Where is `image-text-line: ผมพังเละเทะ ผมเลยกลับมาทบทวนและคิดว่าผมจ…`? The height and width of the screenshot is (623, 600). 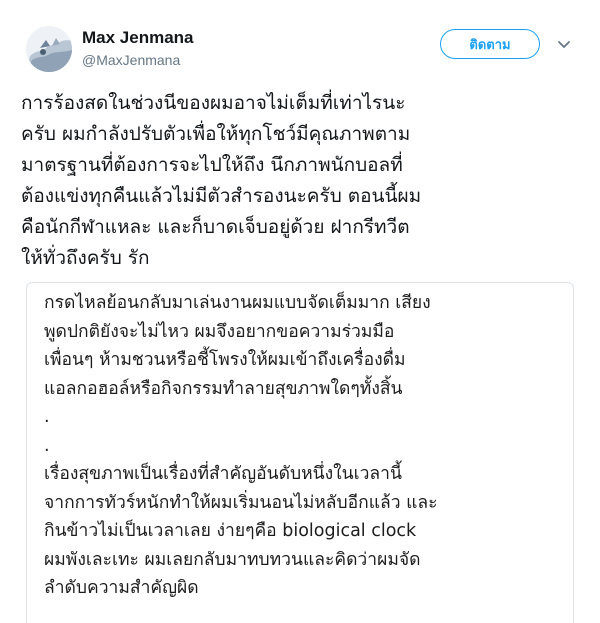 image-text-line: ผมพังเละเทะ ผมเลยกลับมาทบทวนและคิดว่าผมจ… is located at coordinates (232, 559).